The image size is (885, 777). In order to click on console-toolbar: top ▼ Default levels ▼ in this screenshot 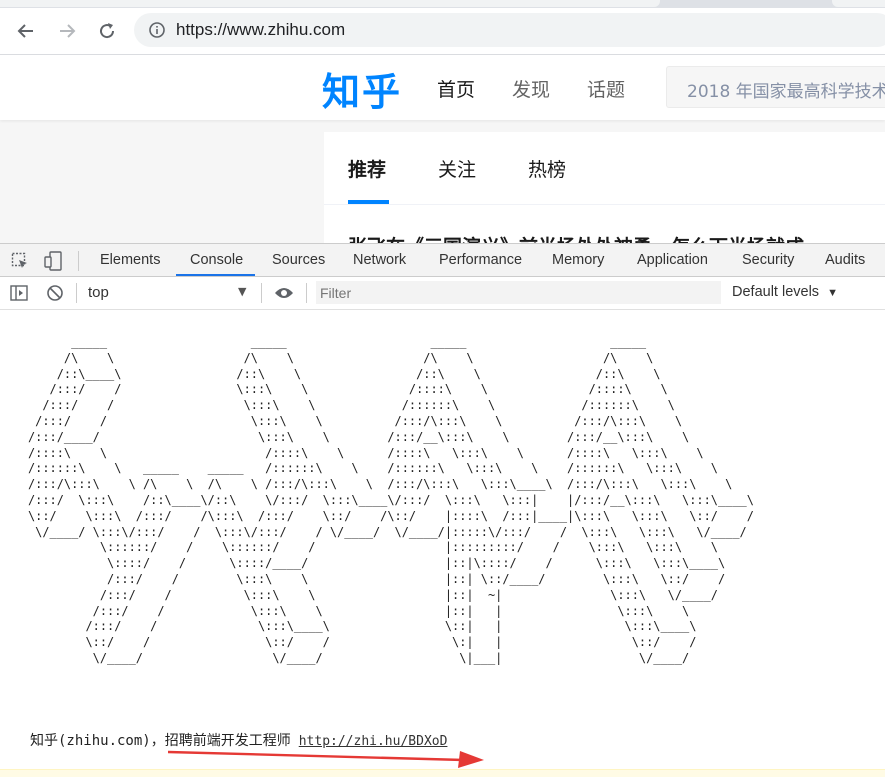, I will do `click(442, 293)`.